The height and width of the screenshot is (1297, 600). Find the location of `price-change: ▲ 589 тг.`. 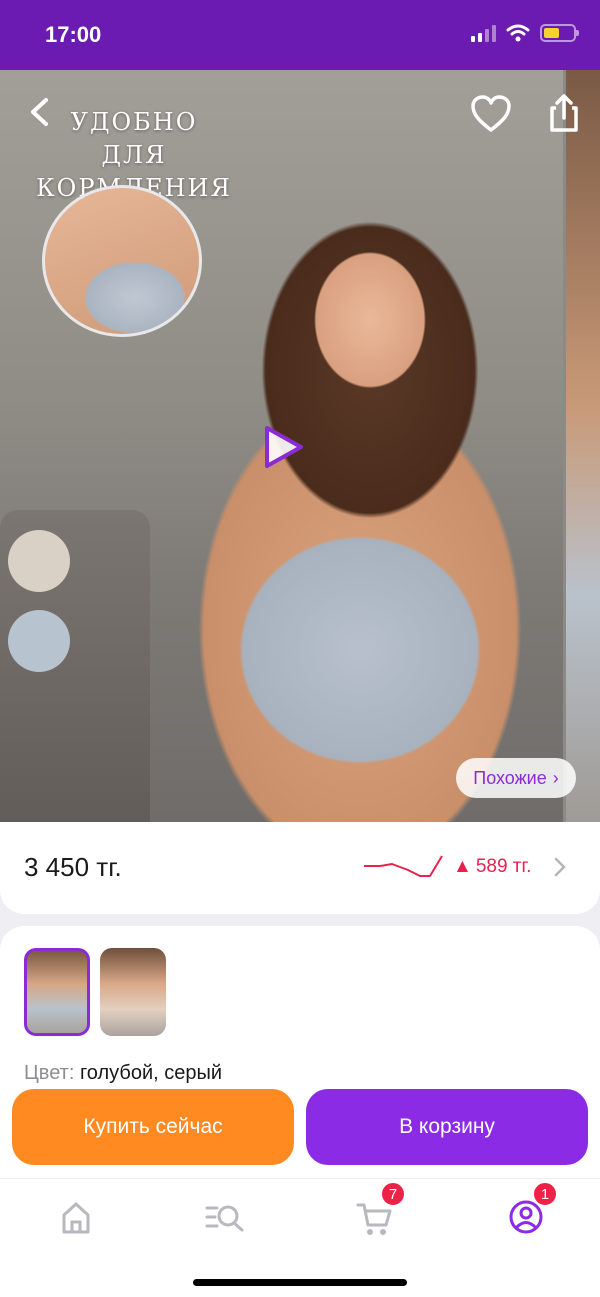

price-change: ▲ 589 тг. is located at coordinates (492, 867).